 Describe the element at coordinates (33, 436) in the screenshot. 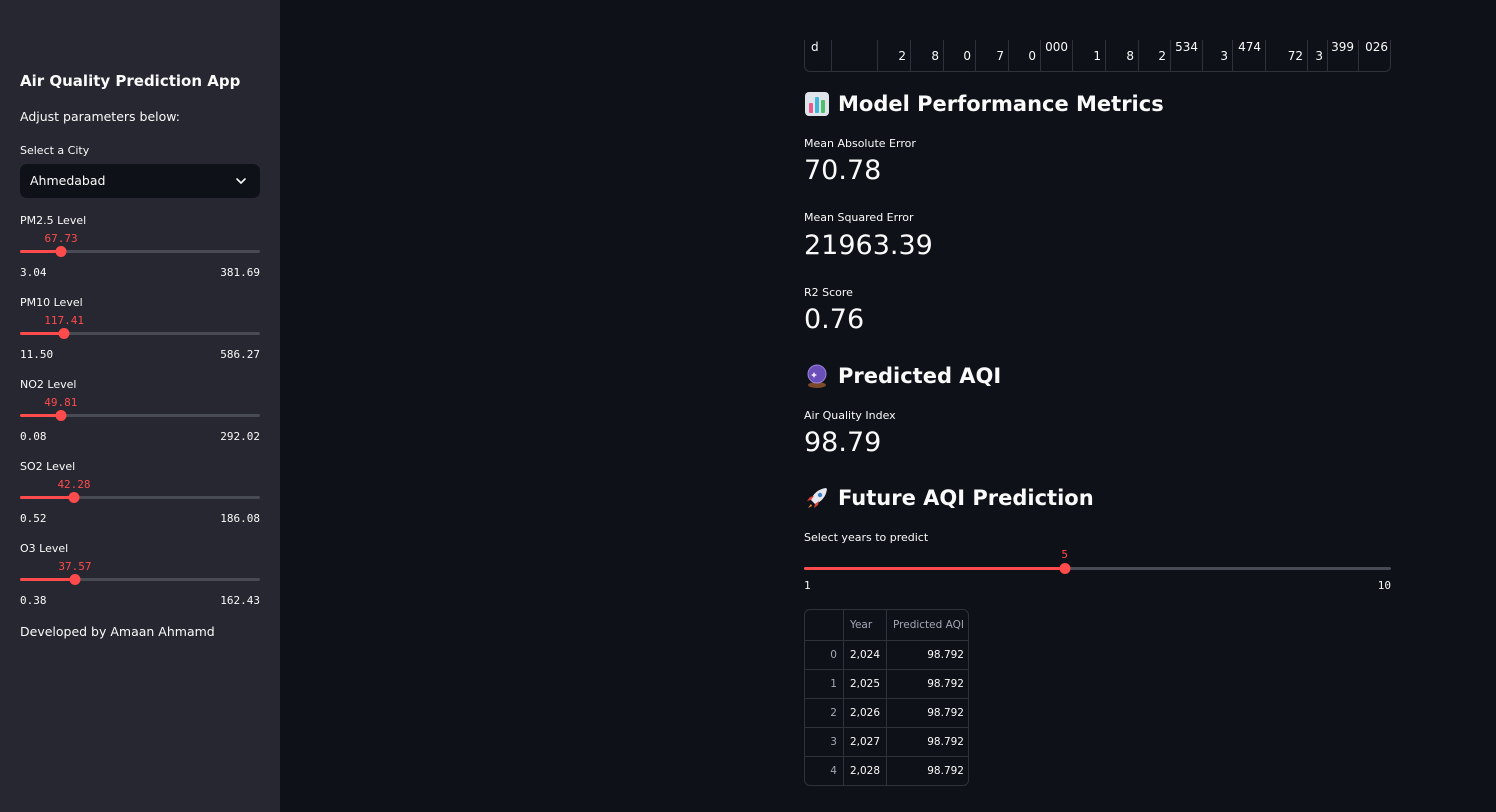

I see `no2-min: 0.08` at that location.